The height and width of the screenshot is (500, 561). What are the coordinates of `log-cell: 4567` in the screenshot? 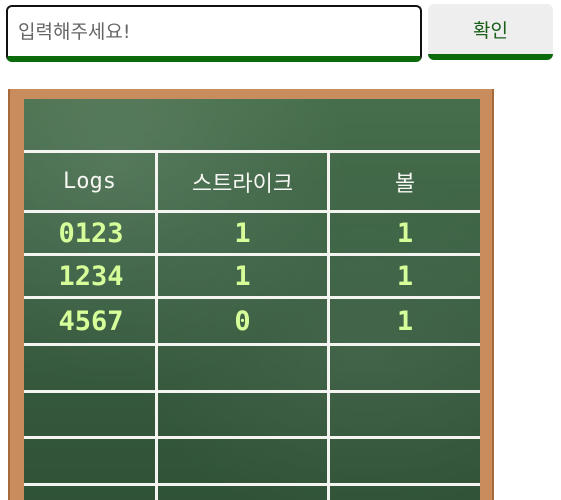 It's located at (91, 321).